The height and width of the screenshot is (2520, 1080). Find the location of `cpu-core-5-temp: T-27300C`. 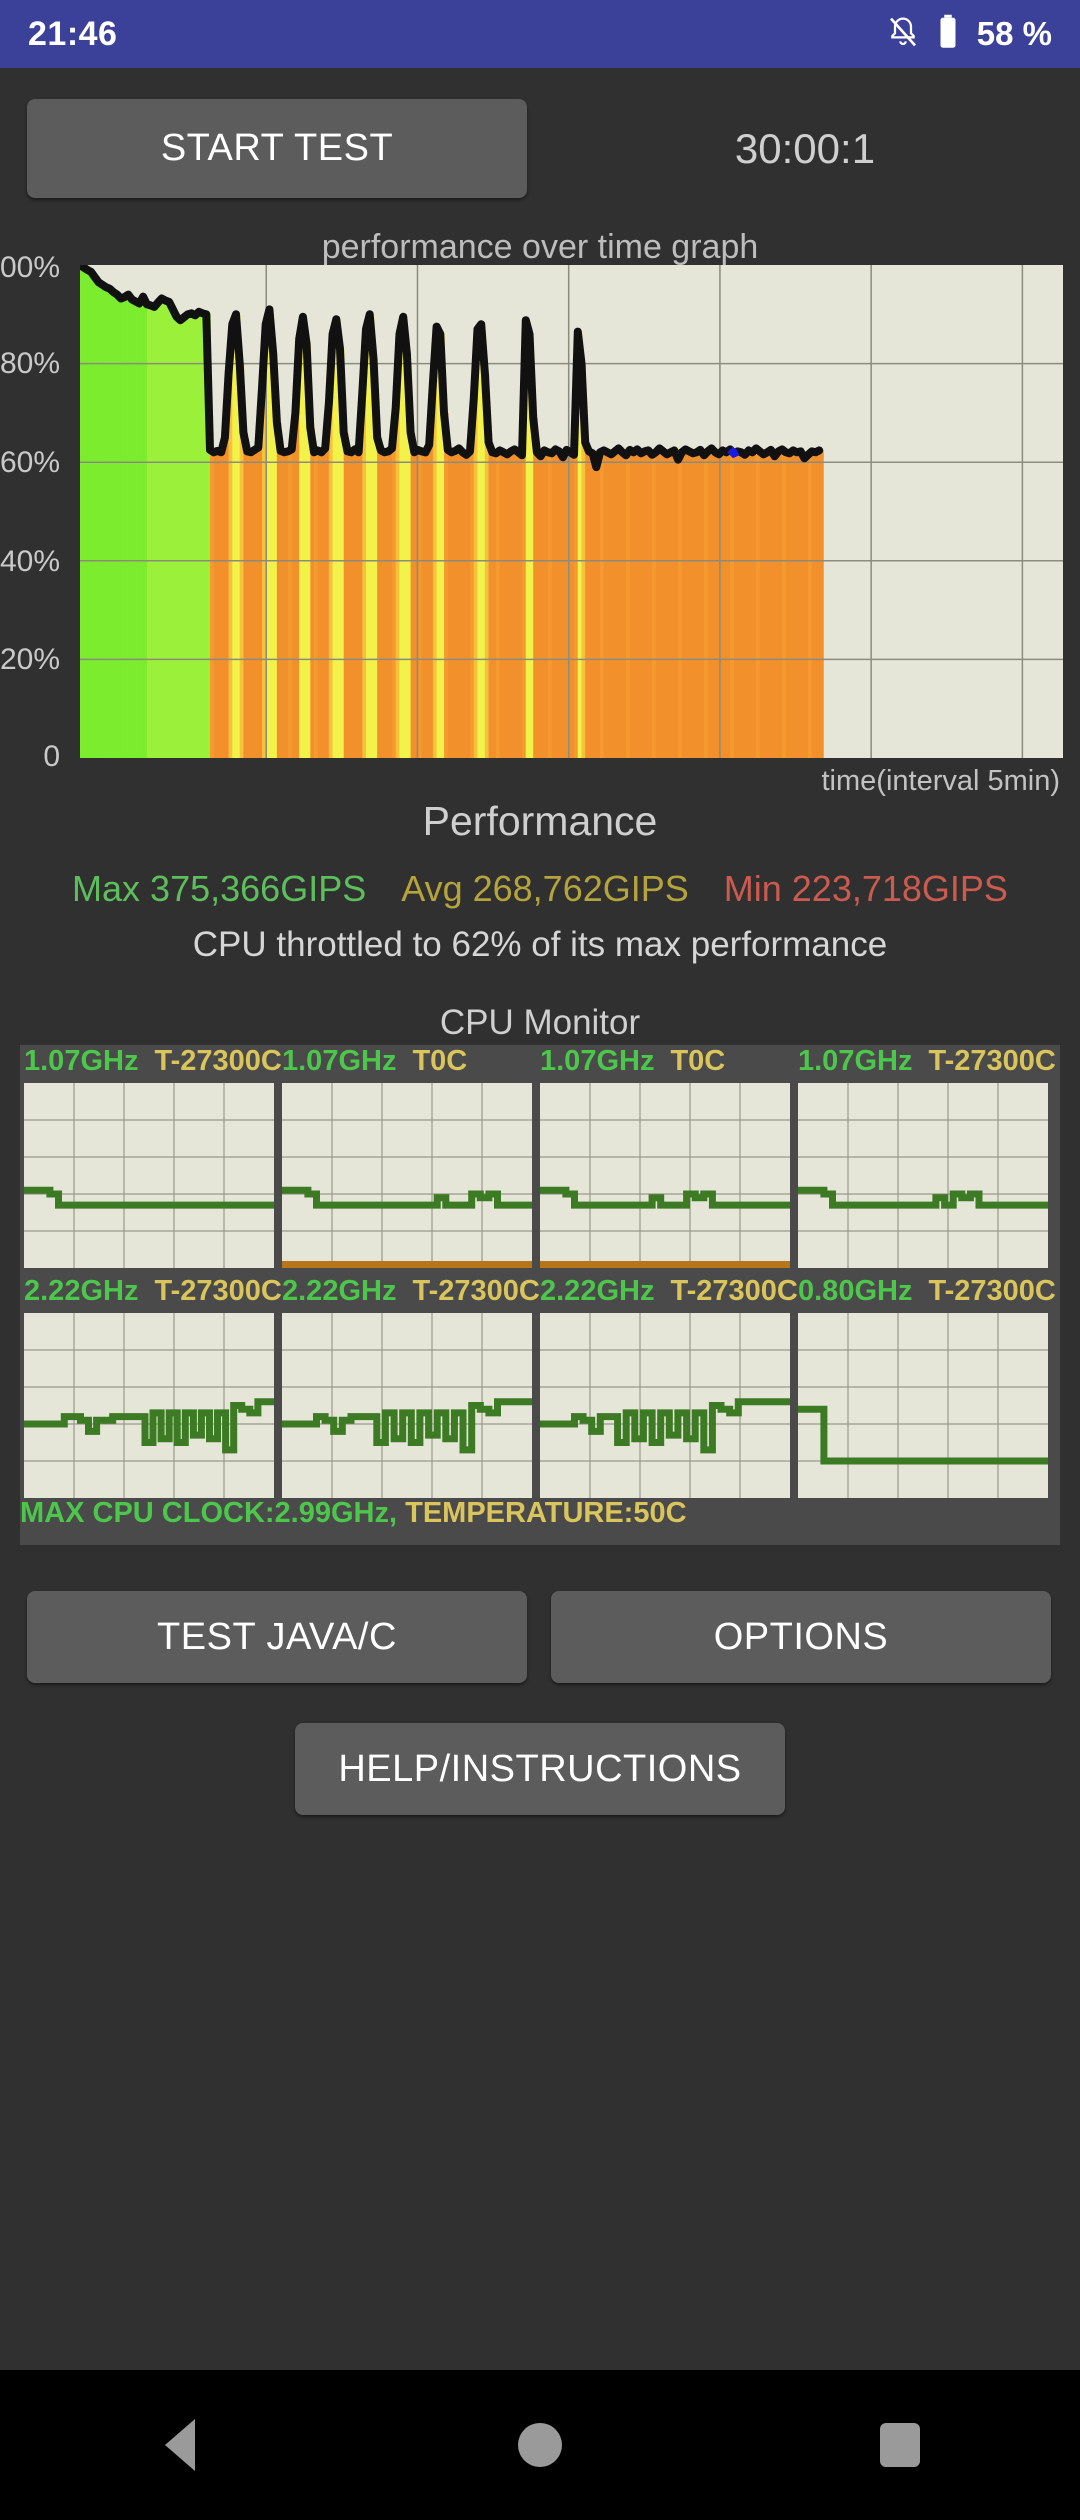

cpu-core-5-temp: T-27300C is located at coordinates (476, 1291).